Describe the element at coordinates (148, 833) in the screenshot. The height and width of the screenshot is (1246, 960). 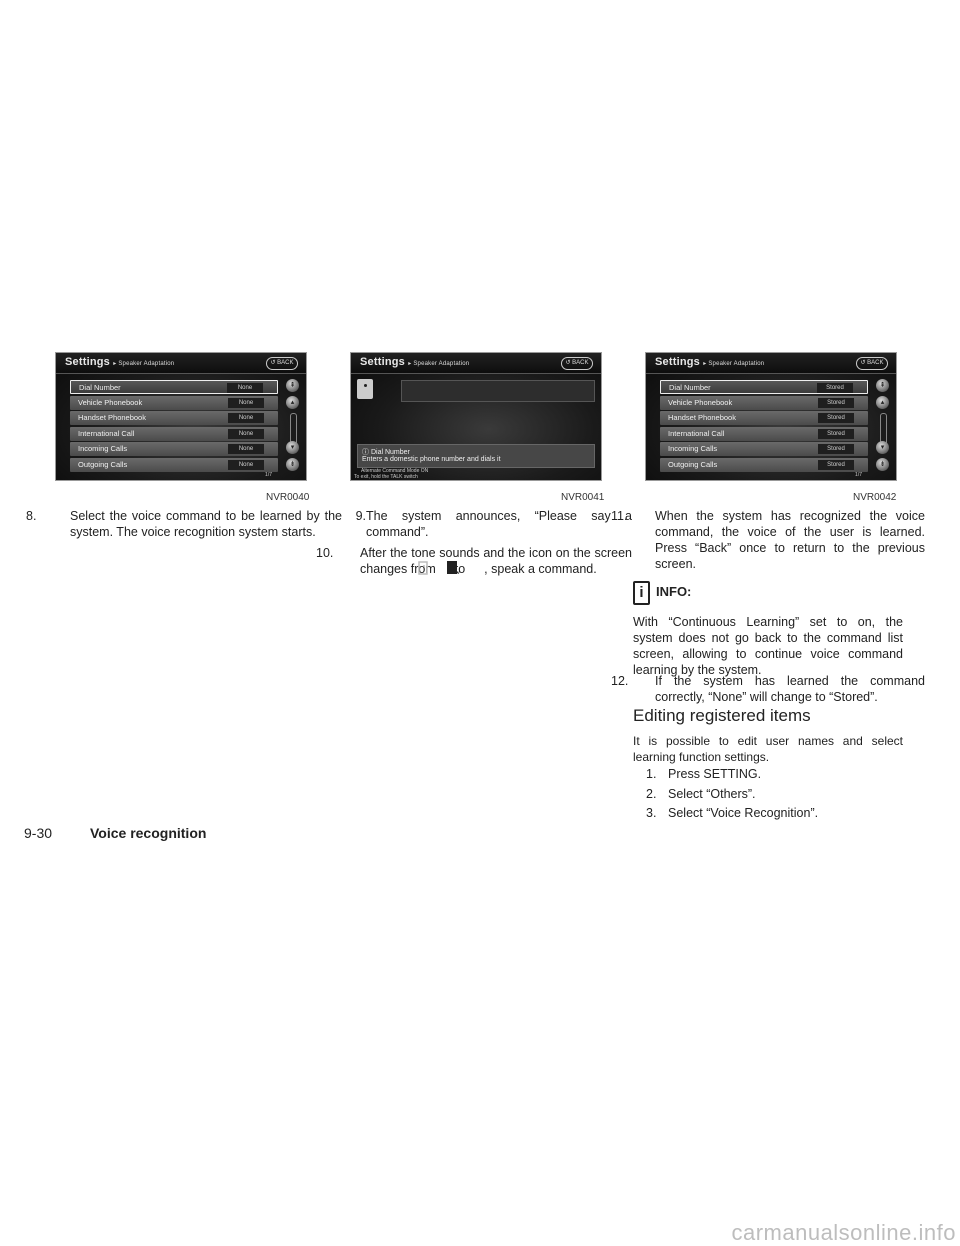
I see `chapter-title: Voice recognition` at that location.